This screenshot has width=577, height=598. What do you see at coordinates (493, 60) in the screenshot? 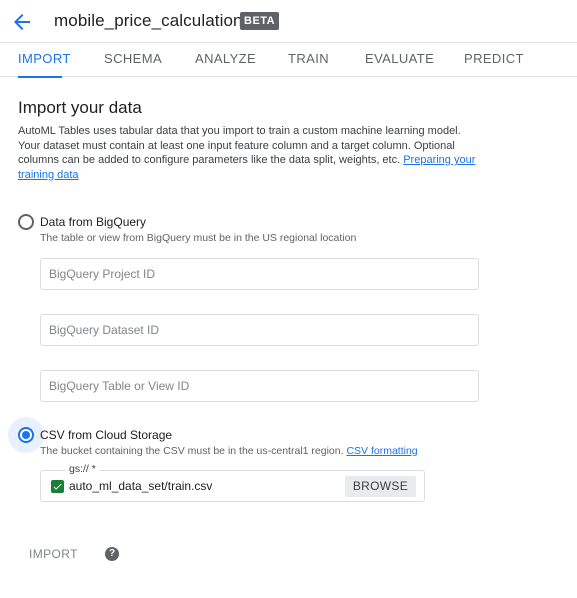
I see `tab-predict: PREDICT` at bounding box center [493, 60].